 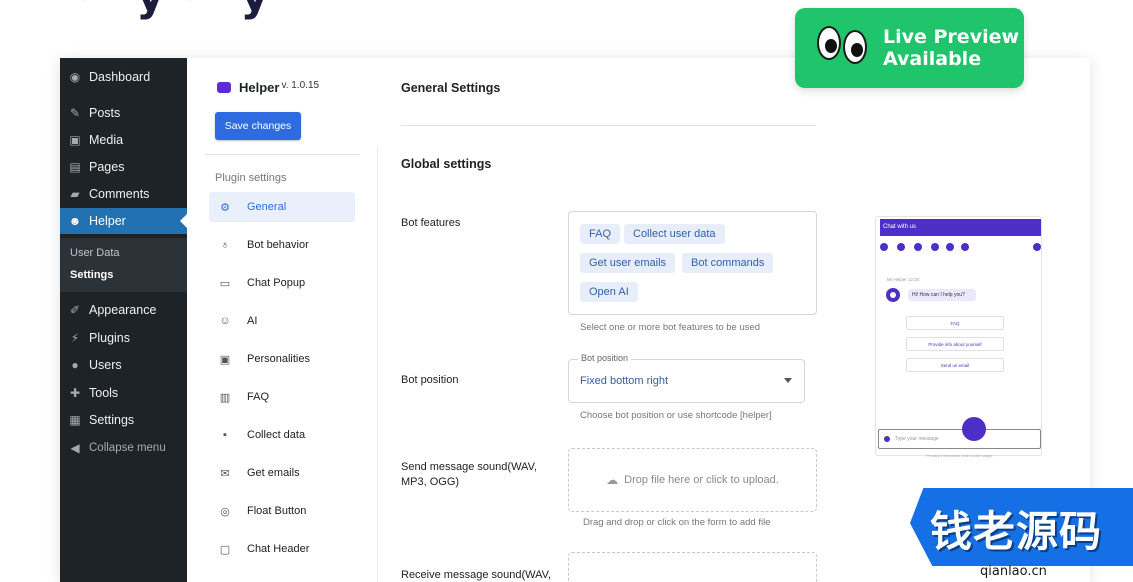 What do you see at coordinates (686, 378) in the screenshot?
I see `bot-position-select: Bot position Fixed bottom right` at bounding box center [686, 378].